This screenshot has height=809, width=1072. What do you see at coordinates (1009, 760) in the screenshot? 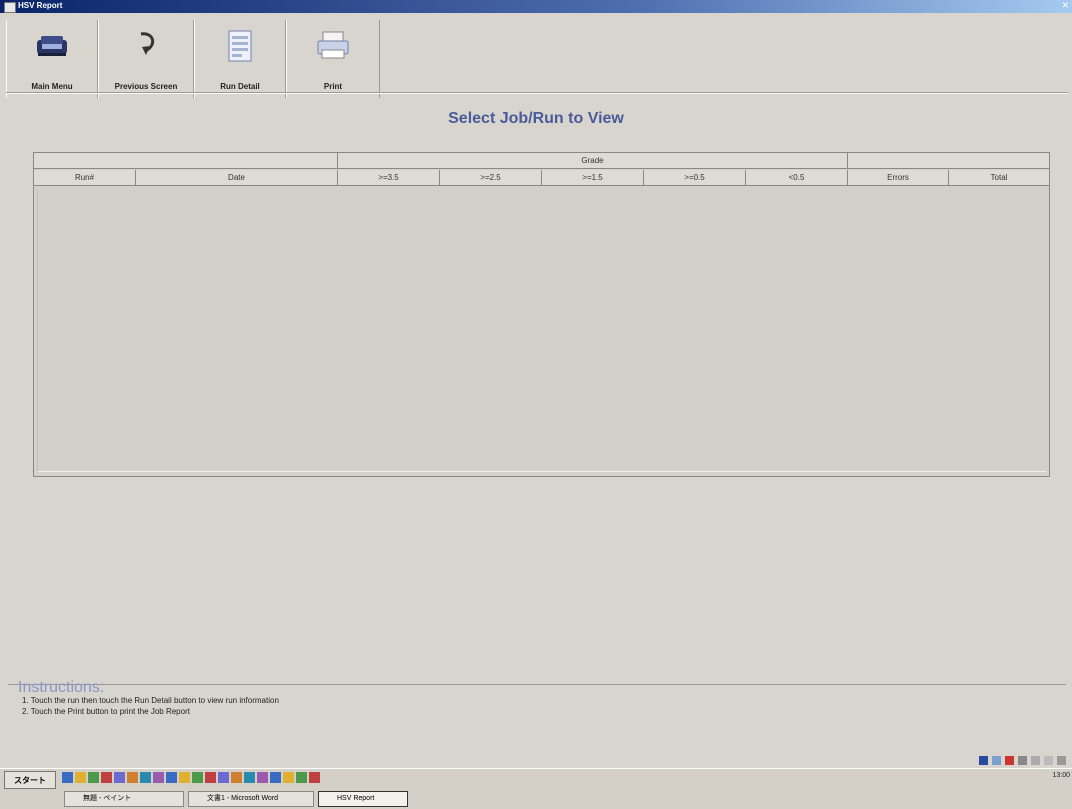
I see `handwriting-icon` at bounding box center [1009, 760].